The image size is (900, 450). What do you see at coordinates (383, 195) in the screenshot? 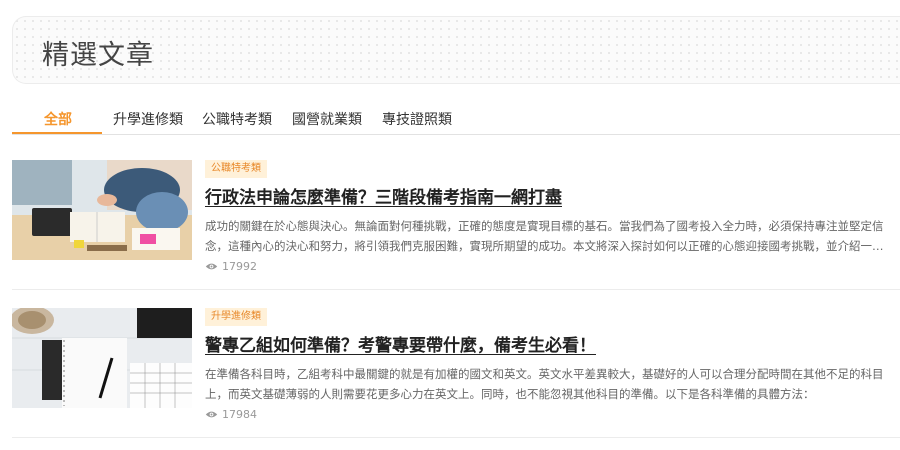
I see `article-title: 行政法申論怎麼準備？三階段備考指南一網打盡` at bounding box center [383, 195].